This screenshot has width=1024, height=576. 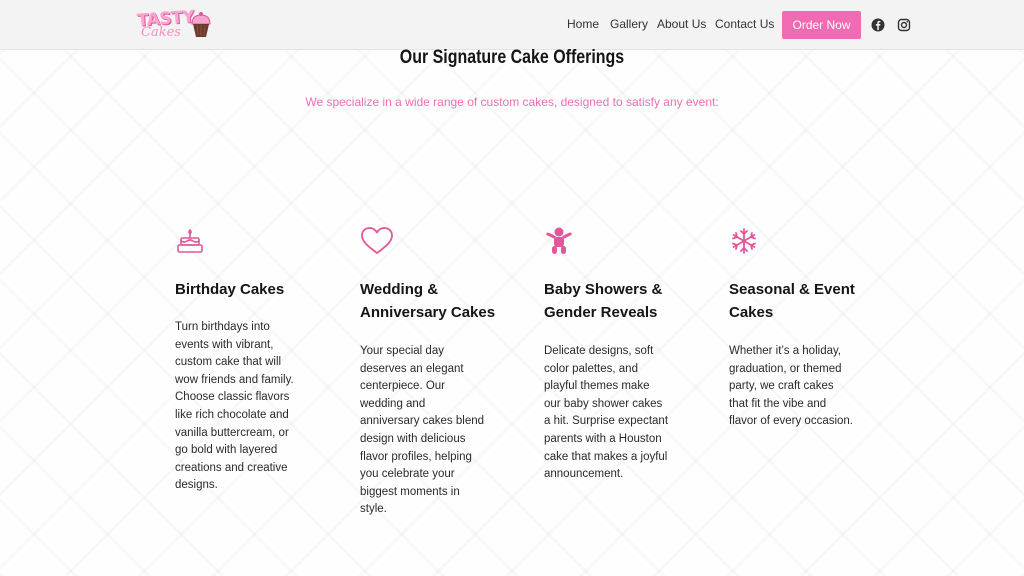 What do you see at coordinates (629, 24) in the screenshot?
I see `nav-gallery: Gallery` at bounding box center [629, 24].